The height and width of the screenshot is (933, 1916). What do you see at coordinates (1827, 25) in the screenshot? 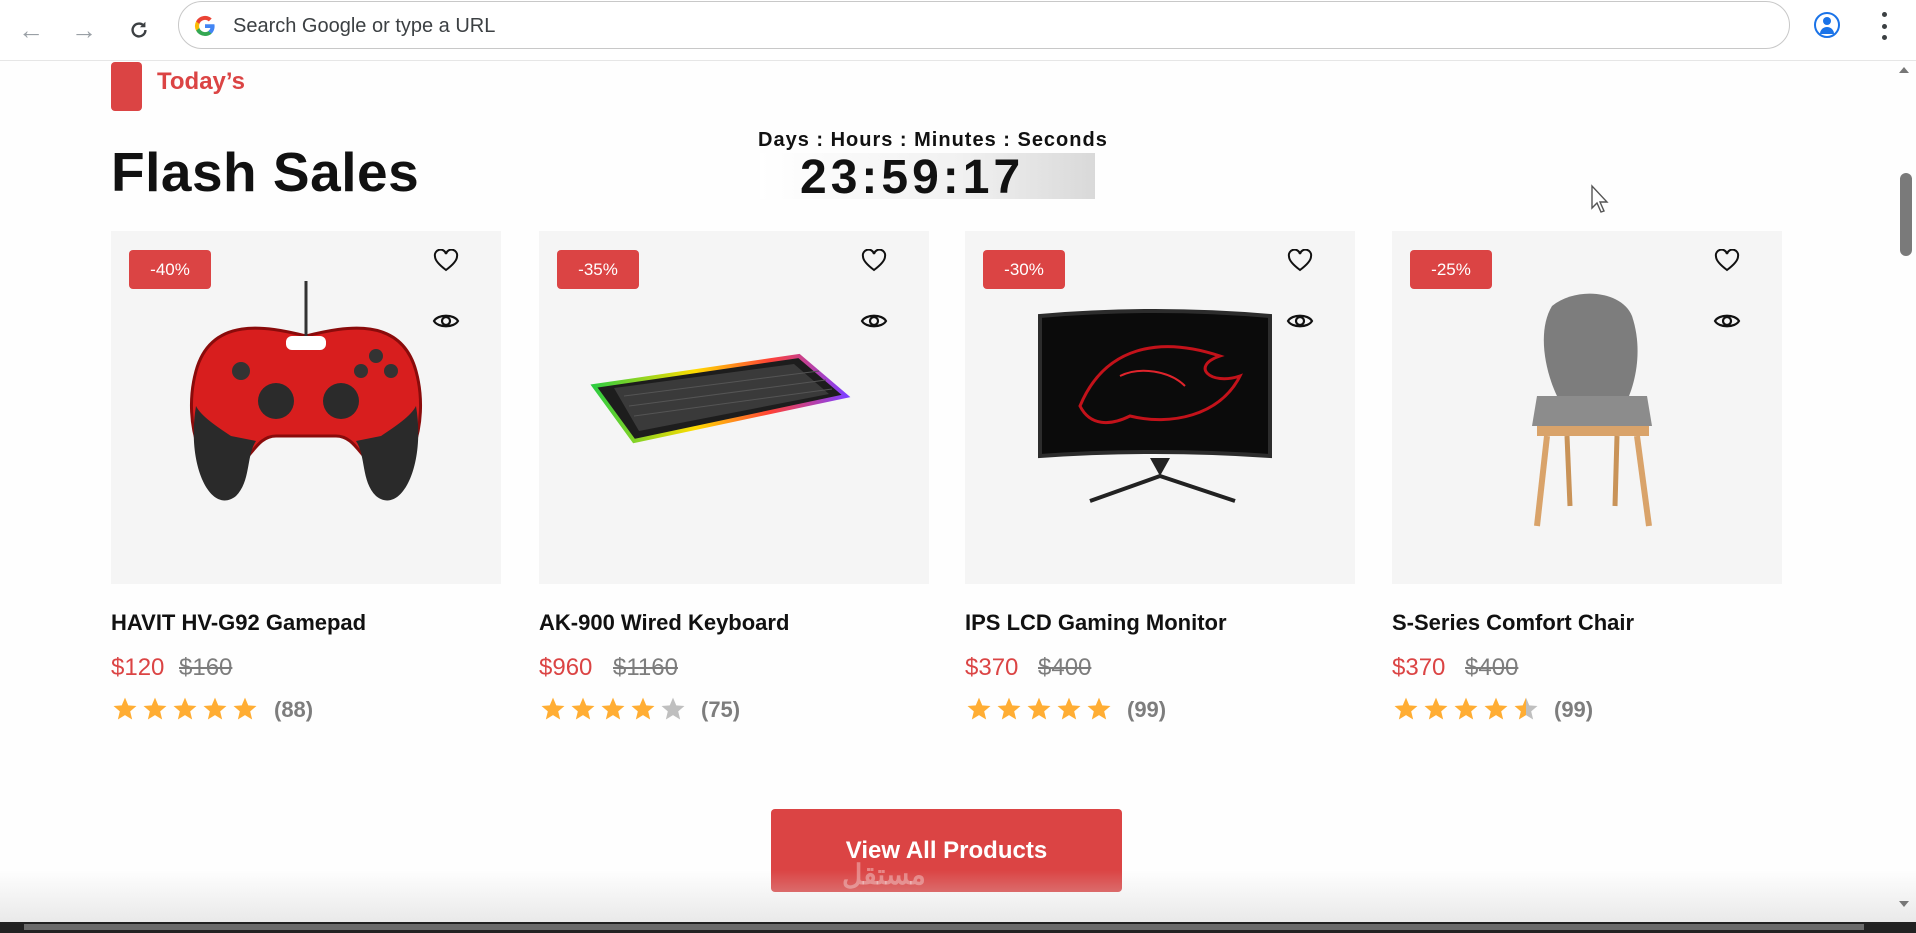
I see `profile-avatar-icon` at bounding box center [1827, 25].